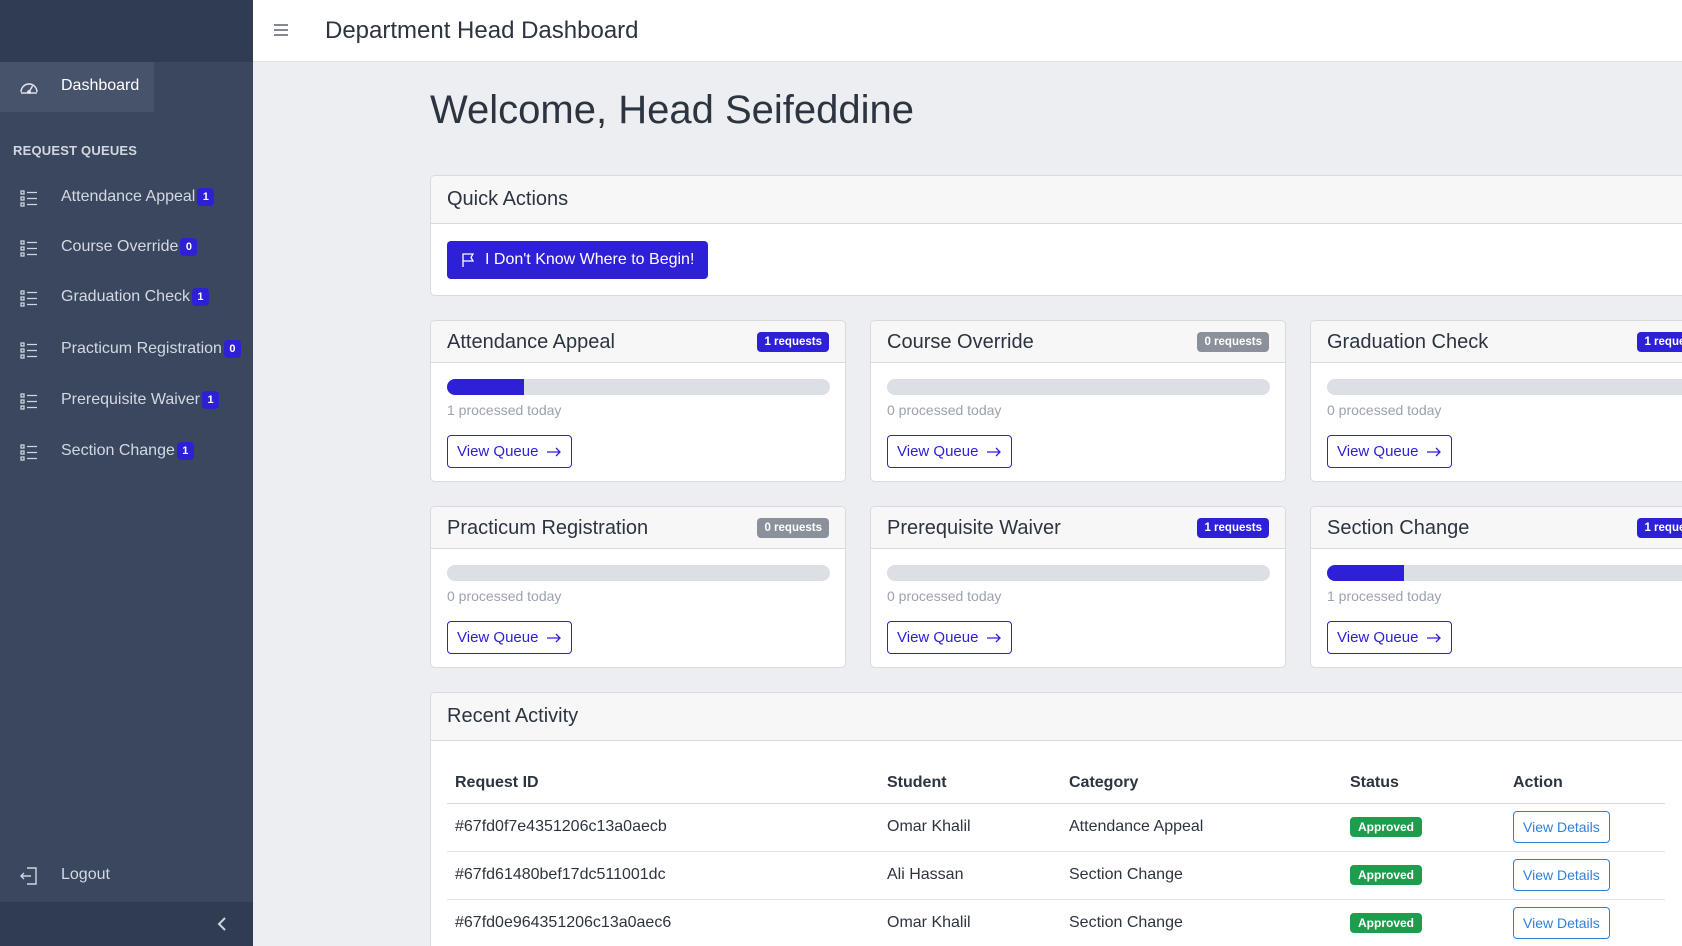 The width and height of the screenshot is (1682, 946). I want to click on sidebar-item-attendance-appeal: Attendance Appeal 1, so click(126, 198).